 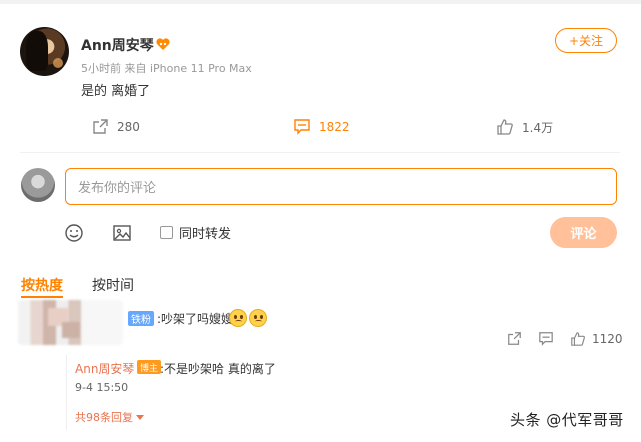 What do you see at coordinates (320, 2) in the screenshot?
I see `top-edge` at bounding box center [320, 2].